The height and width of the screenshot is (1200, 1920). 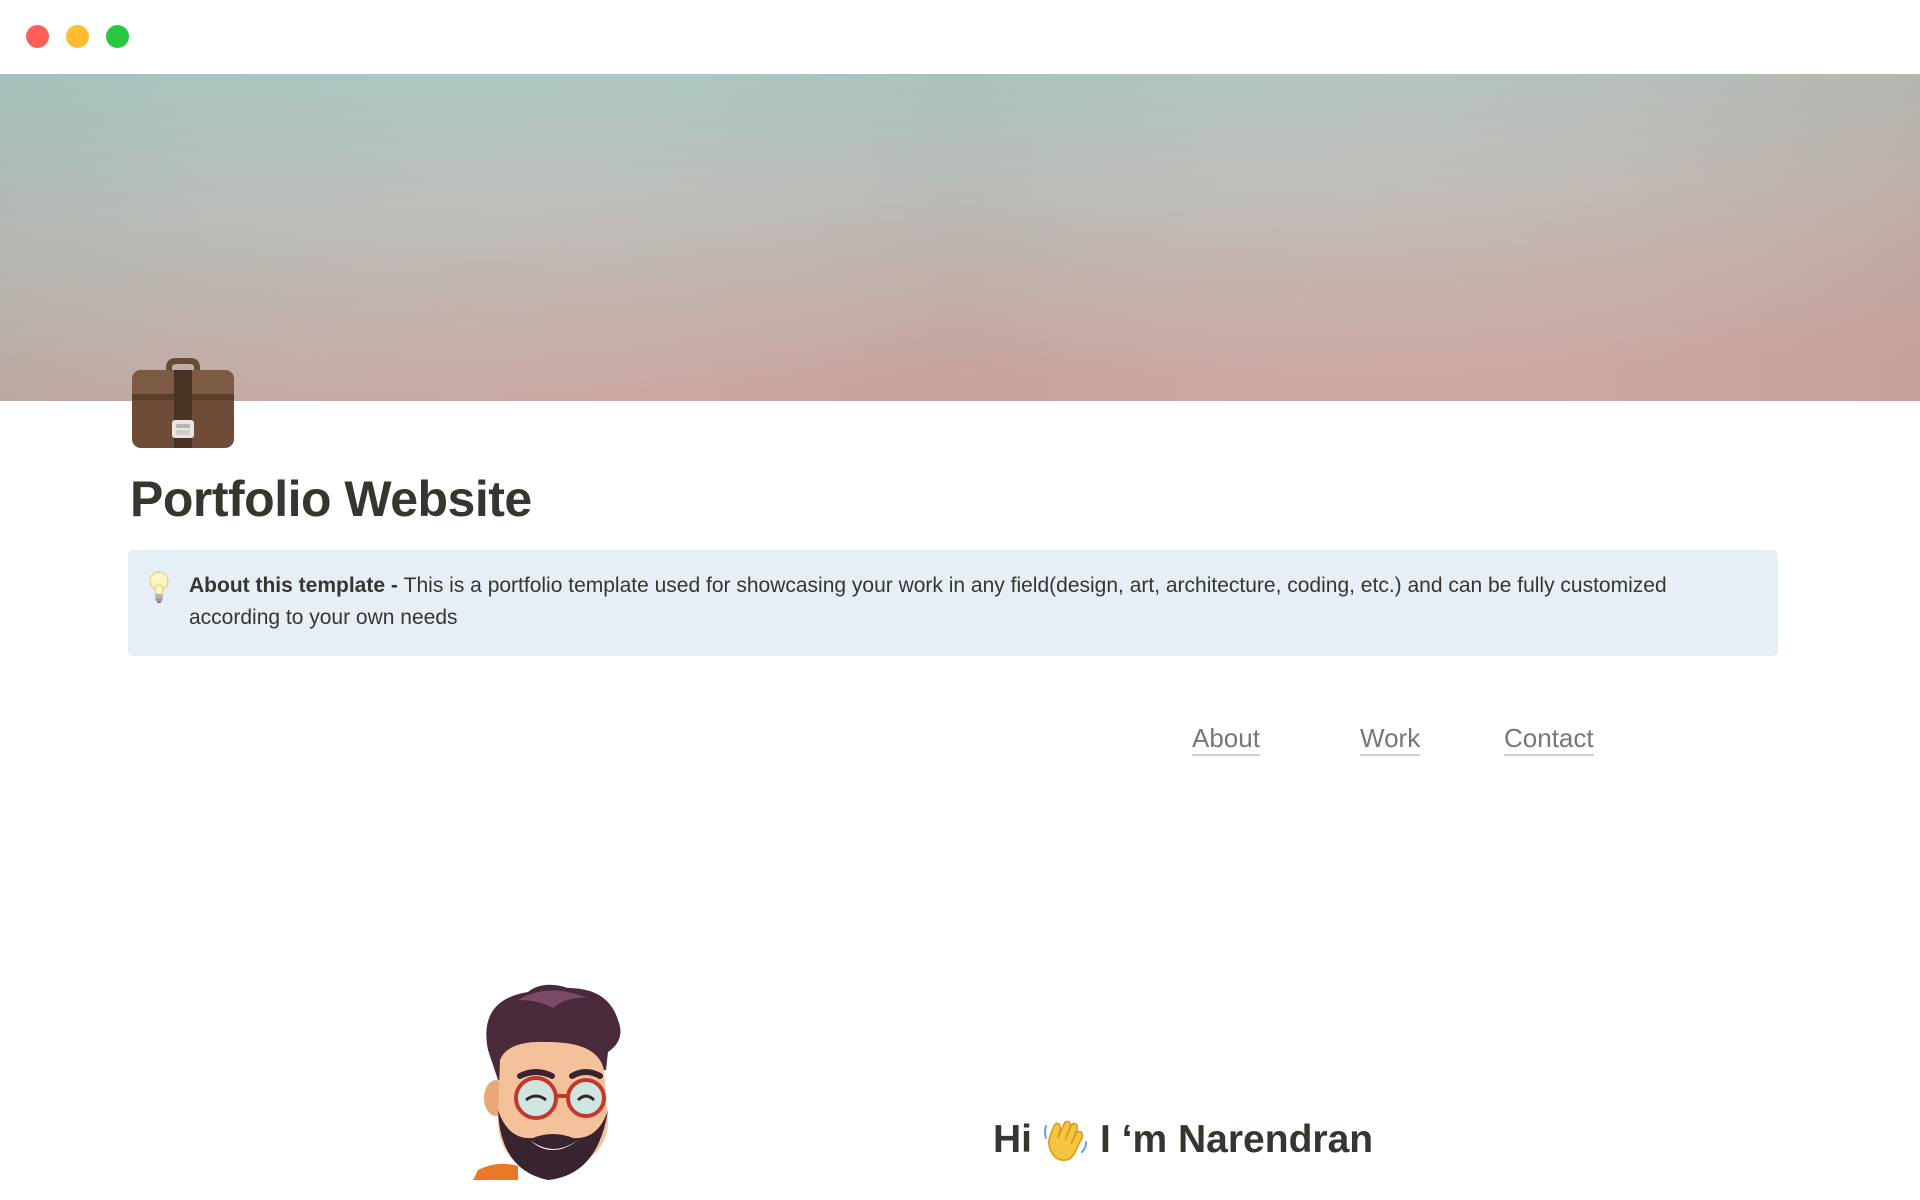 I want to click on close-window-button, so click(x=37, y=36).